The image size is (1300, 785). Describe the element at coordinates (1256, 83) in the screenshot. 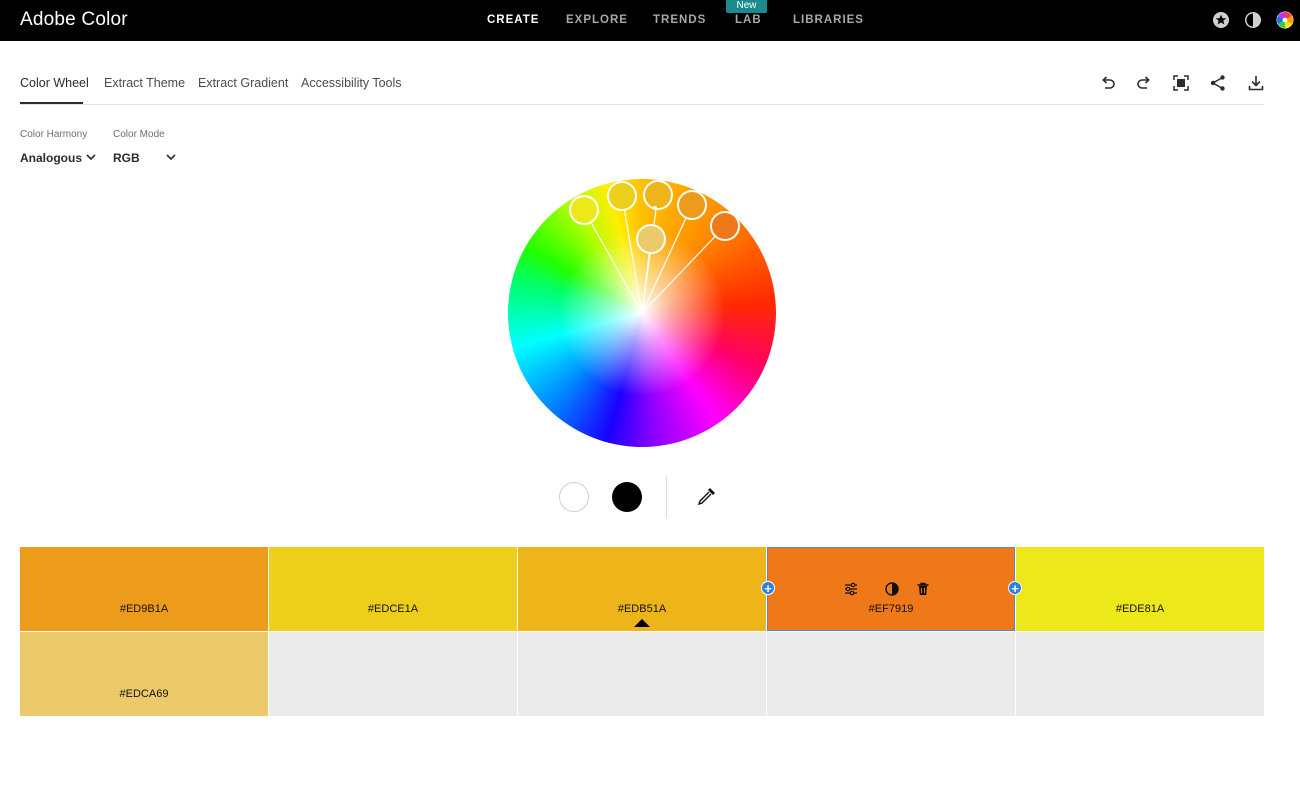

I see `download-icon` at that location.